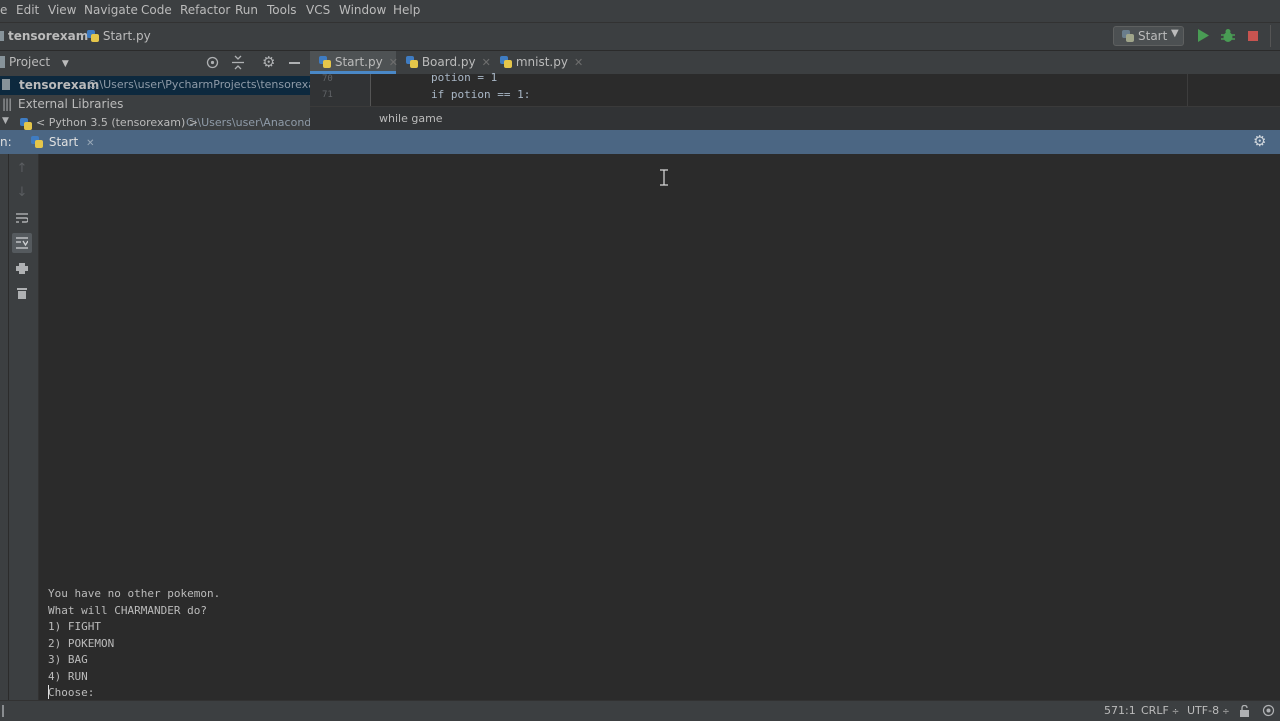 The width and height of the screenshot is (1280, 721). I want to click on tool-window-toggle-icon, so click(3, 711).